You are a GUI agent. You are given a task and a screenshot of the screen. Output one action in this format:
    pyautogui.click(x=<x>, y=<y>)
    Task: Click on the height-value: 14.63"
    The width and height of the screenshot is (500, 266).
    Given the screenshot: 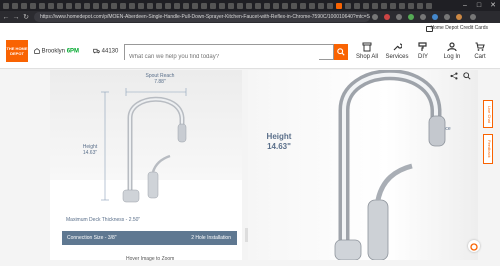 What is the action you would take?
    pyautogui.click(x=90, y=153)
    